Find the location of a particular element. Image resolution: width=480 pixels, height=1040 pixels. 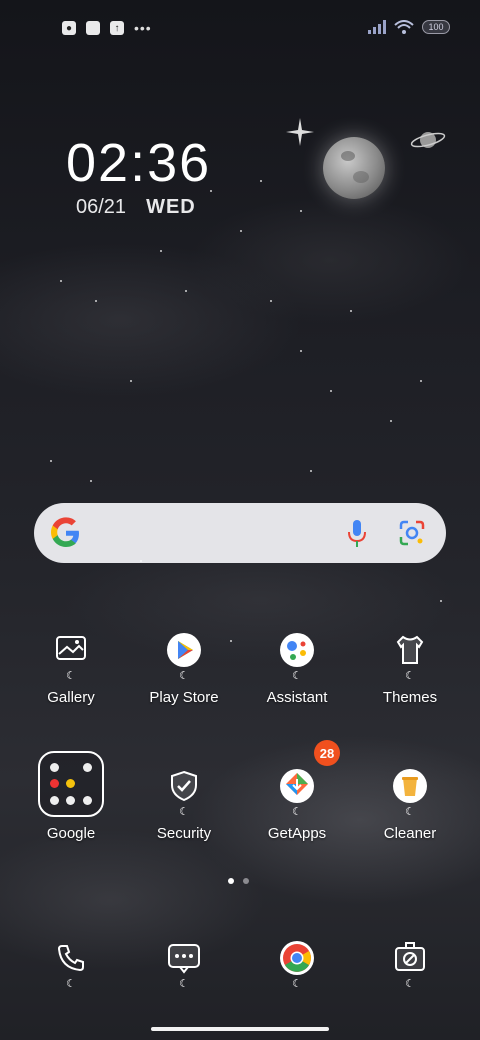

app-google-folder: Google is located at coordinates (71, 805).